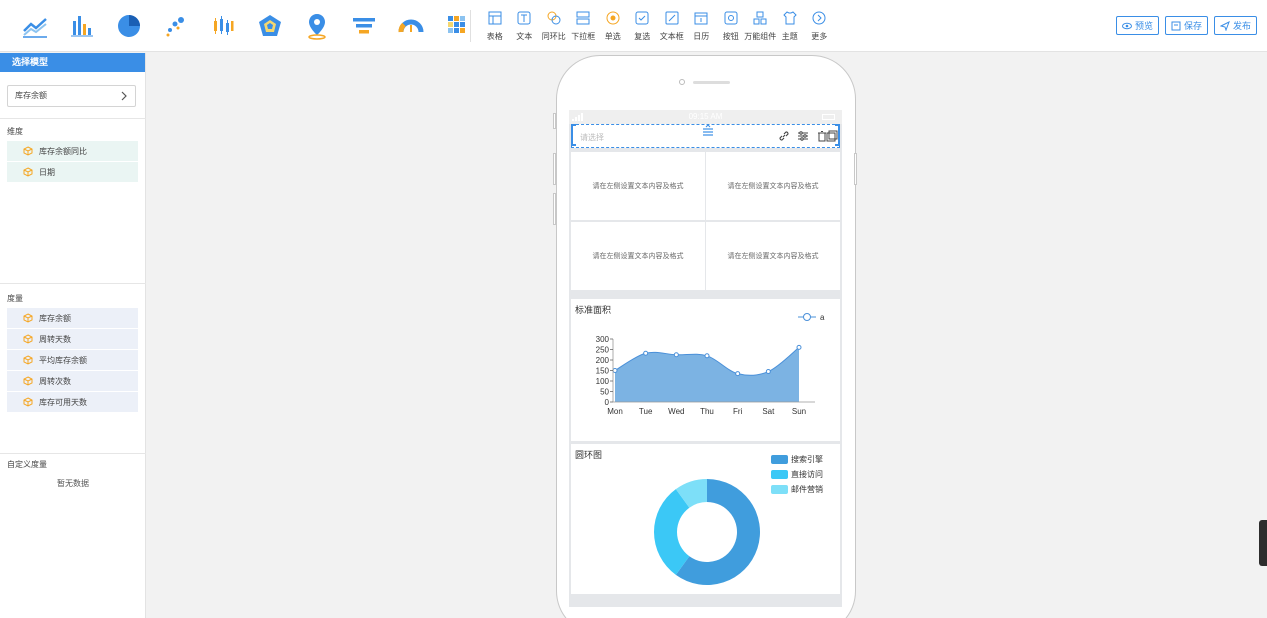 The image size is (1267, 618). Describe the element at coordinates (822, 317) in the screenshot. I see `legend-label: a` at that location.